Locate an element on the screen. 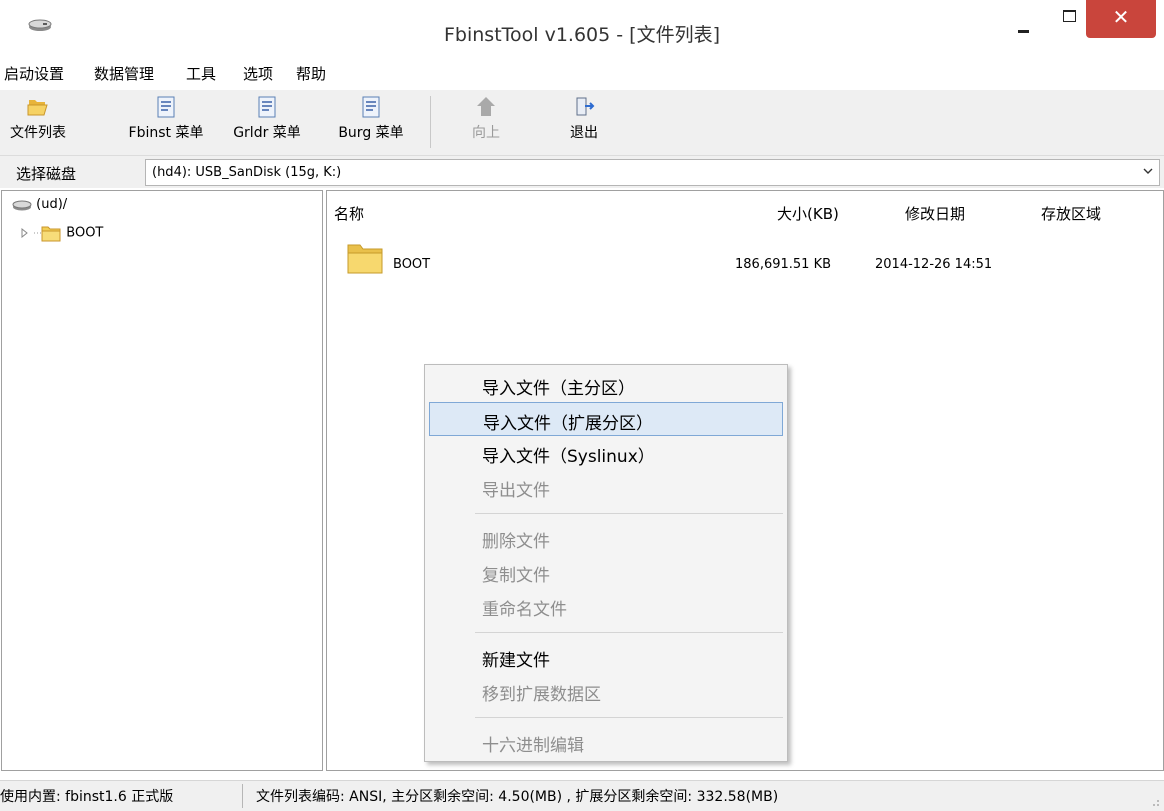 Image resolution: width=1164 pixels, height=811 pixels. close-button: ✕ is located at coordinates (1121, 19).